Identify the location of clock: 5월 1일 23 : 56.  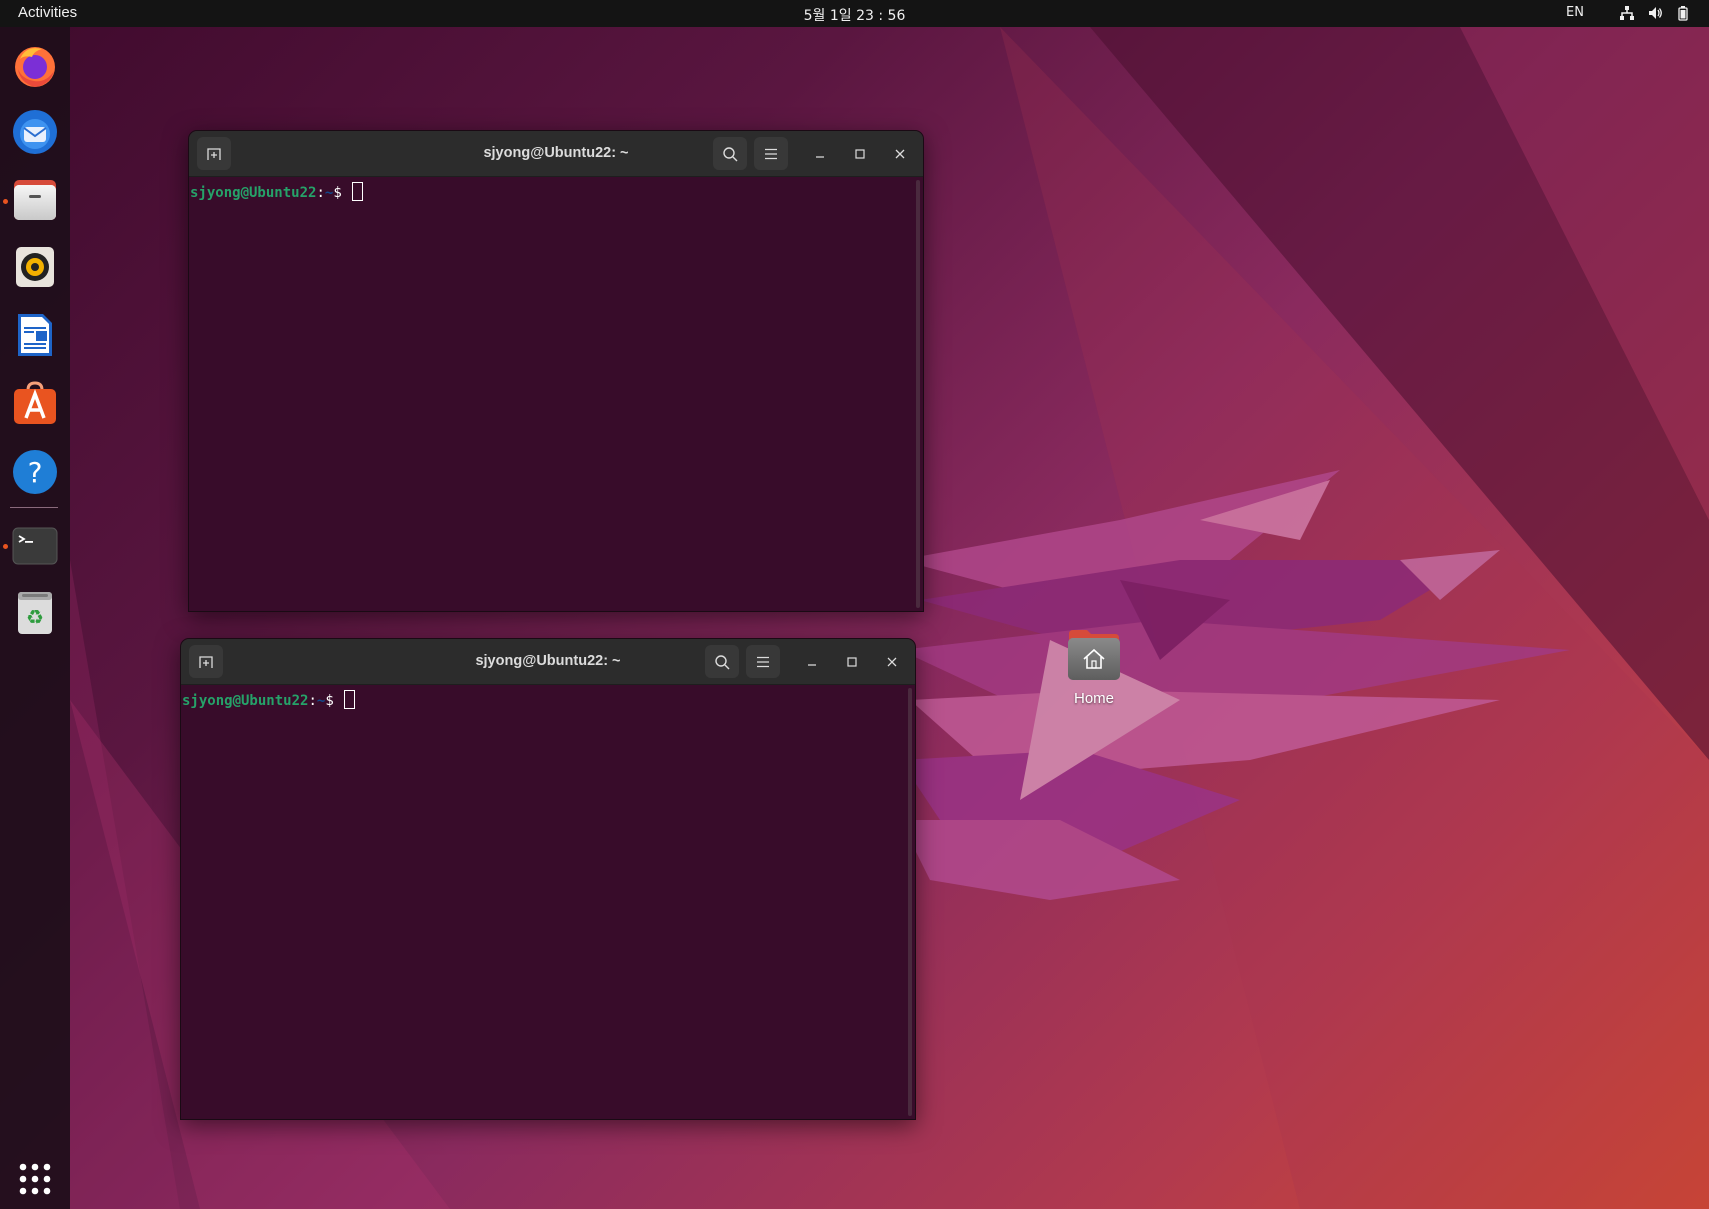
(854, 15).